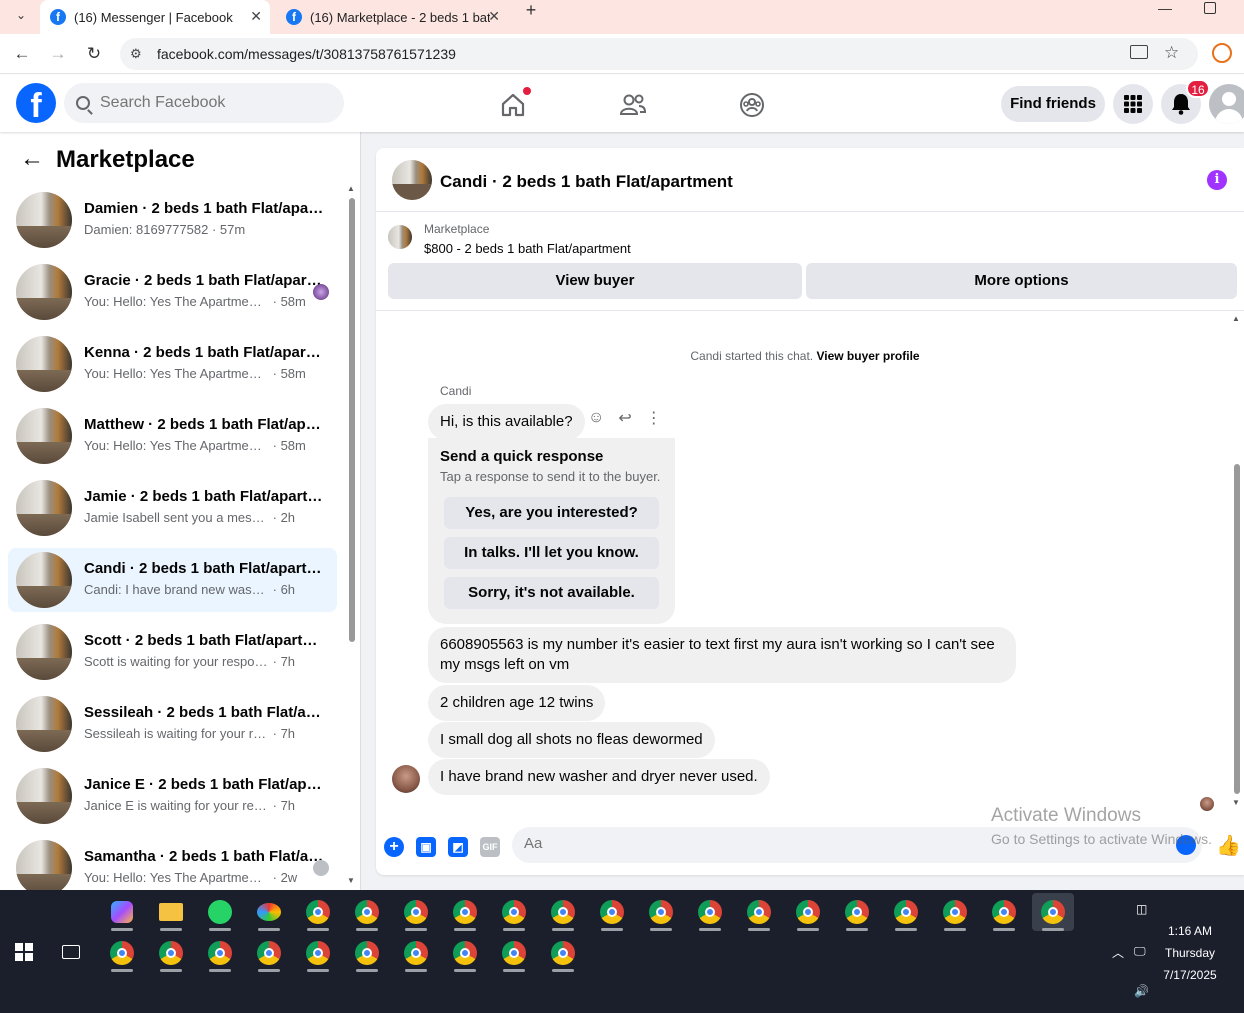  What do you see at coordinates (122, 912) in the screenshot?
I see `copilot-taskbar-icon` at bounding box center [122, 912].